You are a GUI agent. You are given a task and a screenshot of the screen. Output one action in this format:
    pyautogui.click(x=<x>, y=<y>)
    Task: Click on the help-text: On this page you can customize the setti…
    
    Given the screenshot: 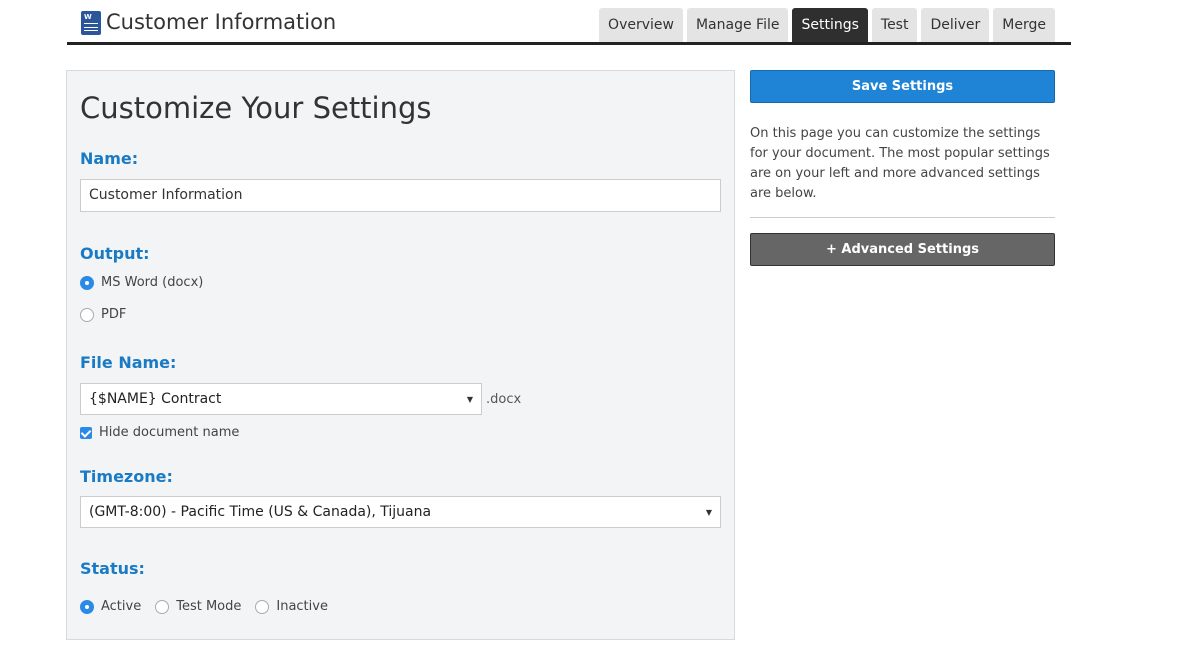 What is the action you would take?
    pyautogui.click(x=900, y=163)
    